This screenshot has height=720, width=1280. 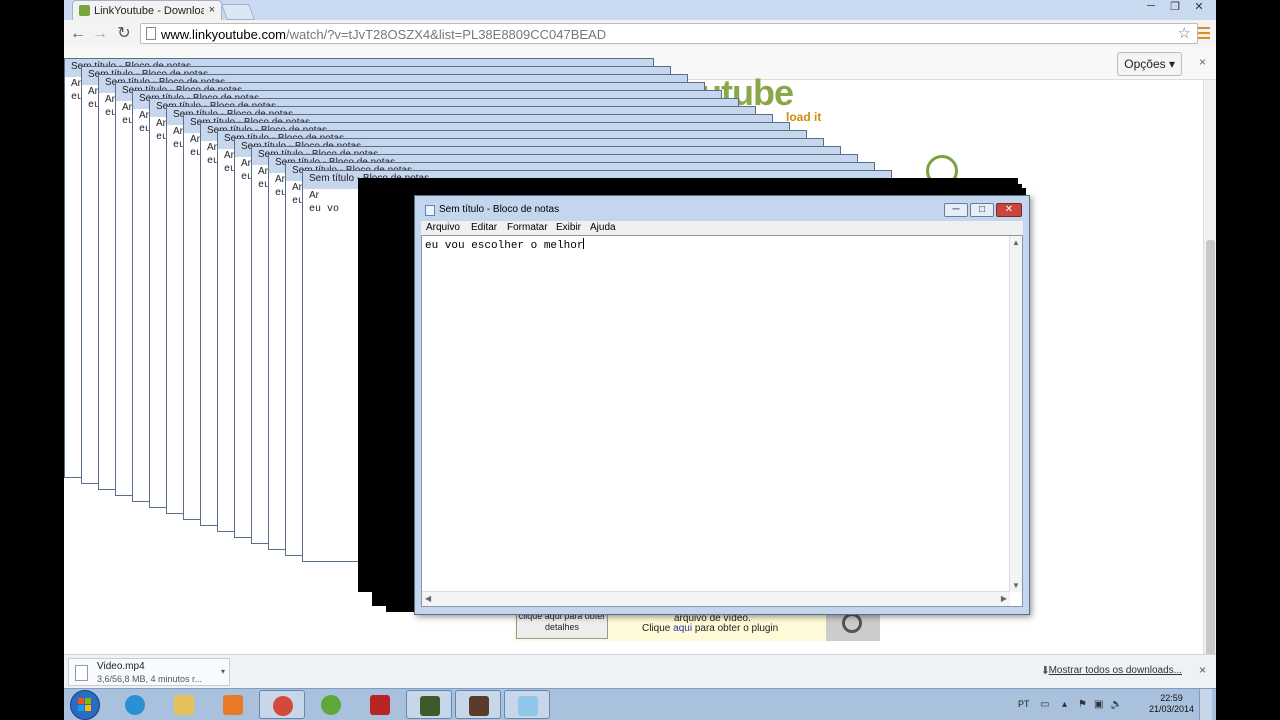 What do you see at coordinates (1016, 242) in the screenshot?
I see `scroll-up-arrow-icon: ▲` at bounding box center [1016, 242].